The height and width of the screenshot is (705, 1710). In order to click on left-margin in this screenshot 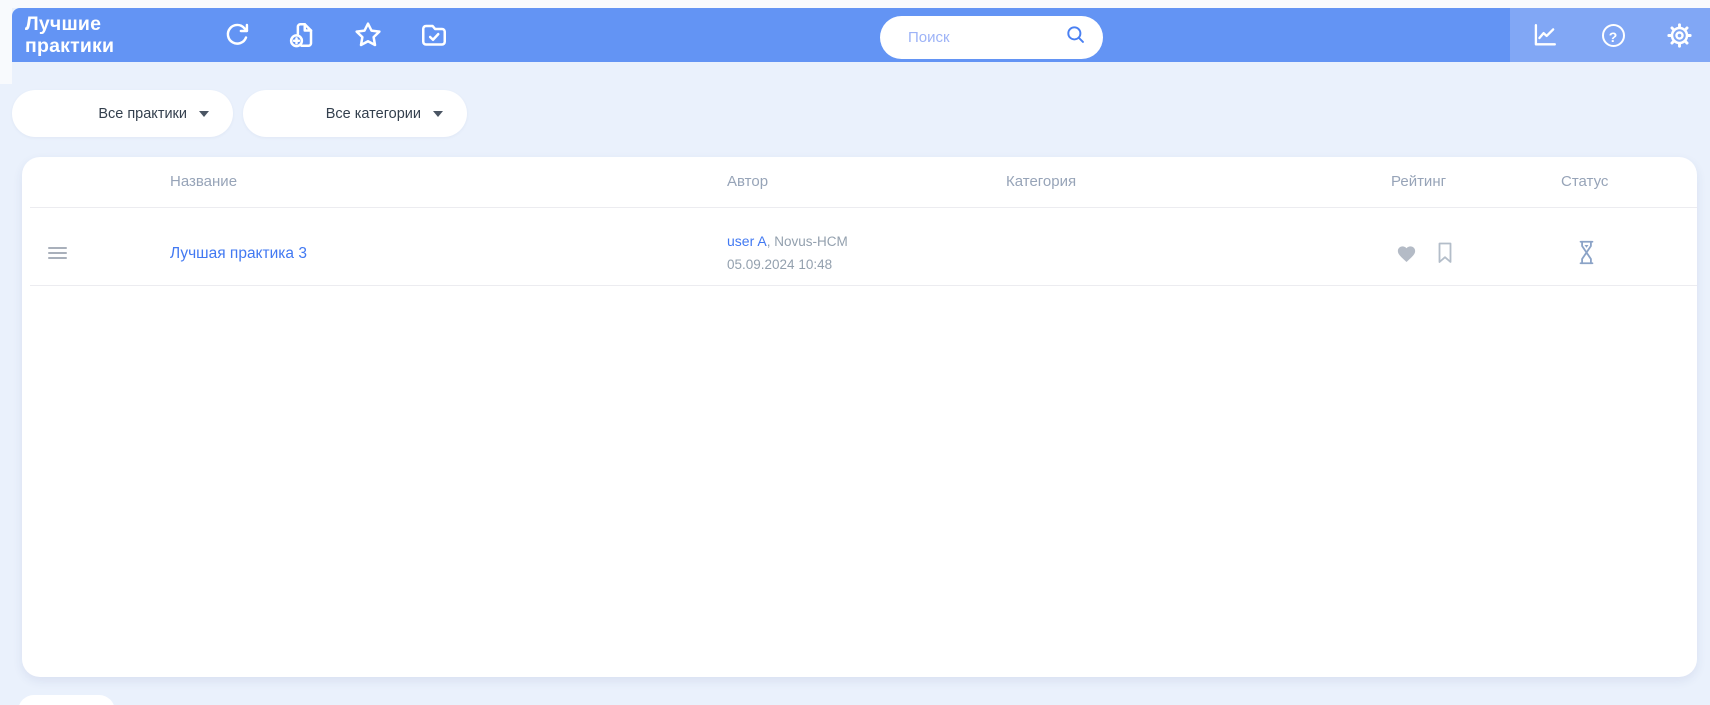, I will do `click(6, 42)`.